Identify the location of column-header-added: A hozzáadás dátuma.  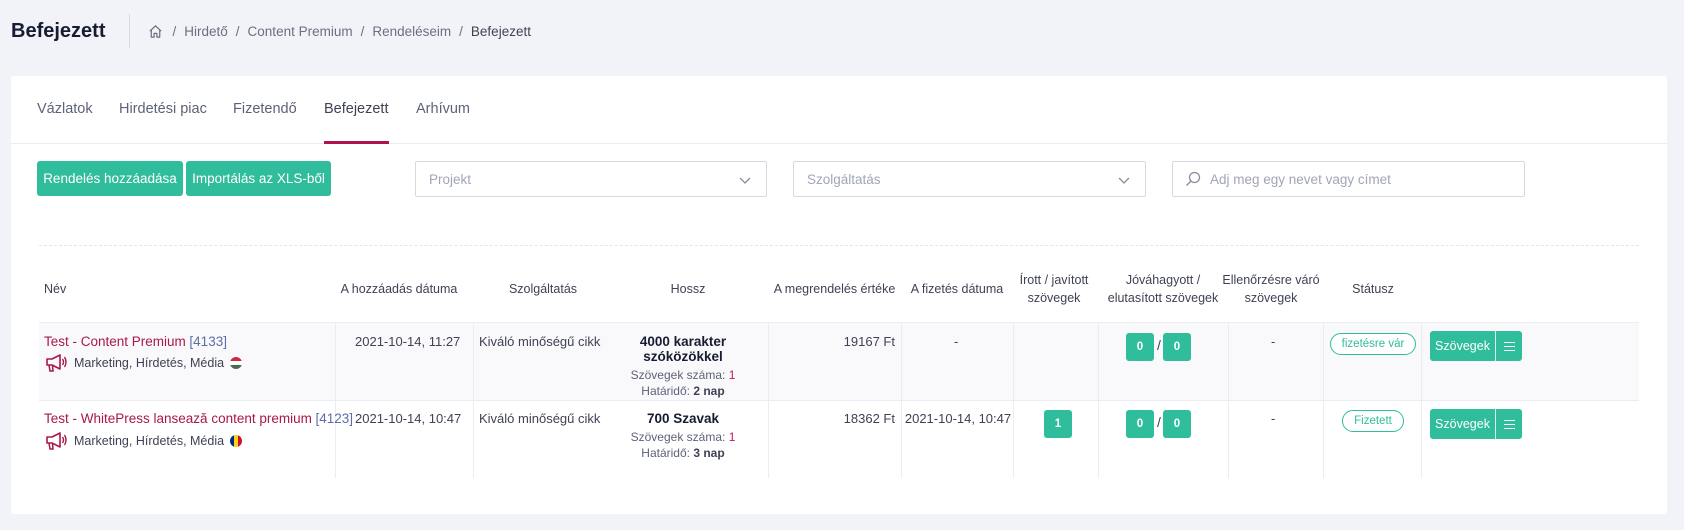
(399, 289).